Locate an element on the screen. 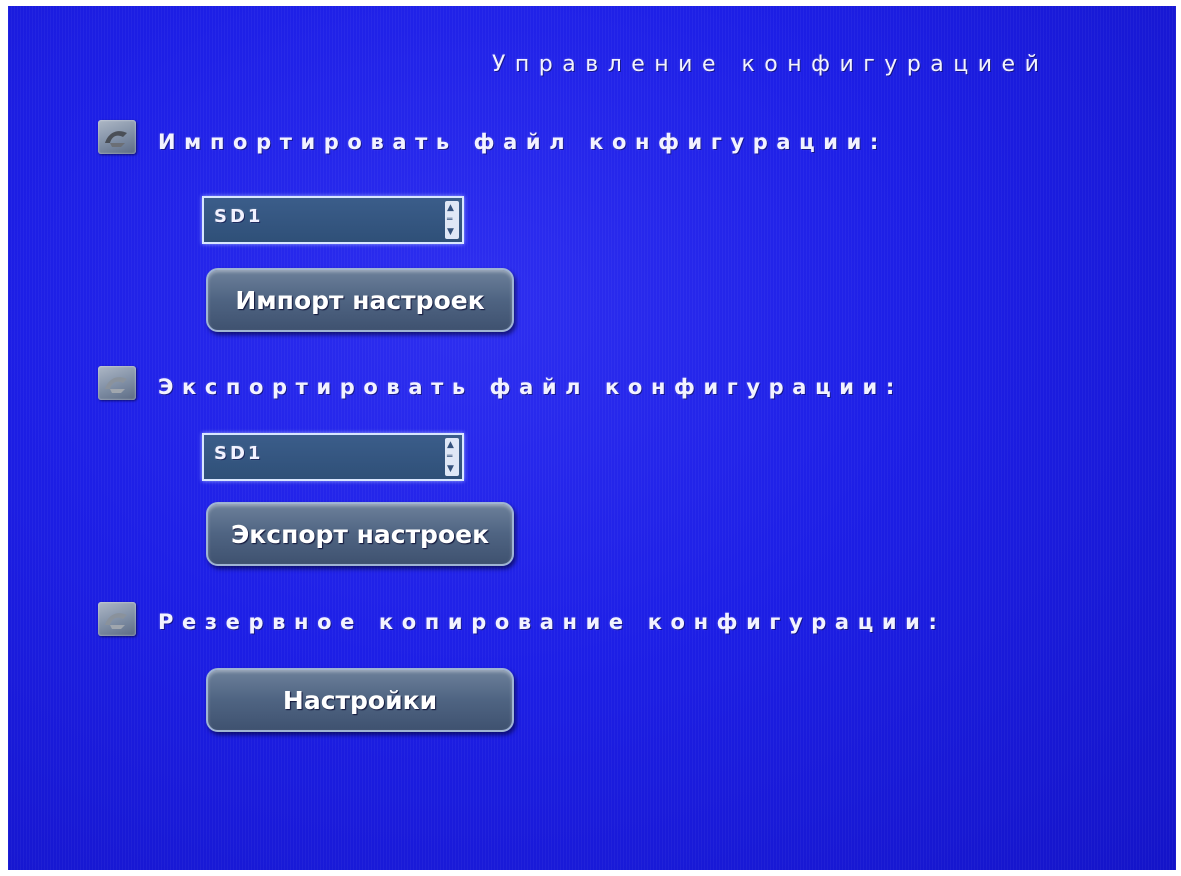 The image size is (1181, 876). export-target-spinner: ▲ ═ ▼ is located at coordinates (452, 457).